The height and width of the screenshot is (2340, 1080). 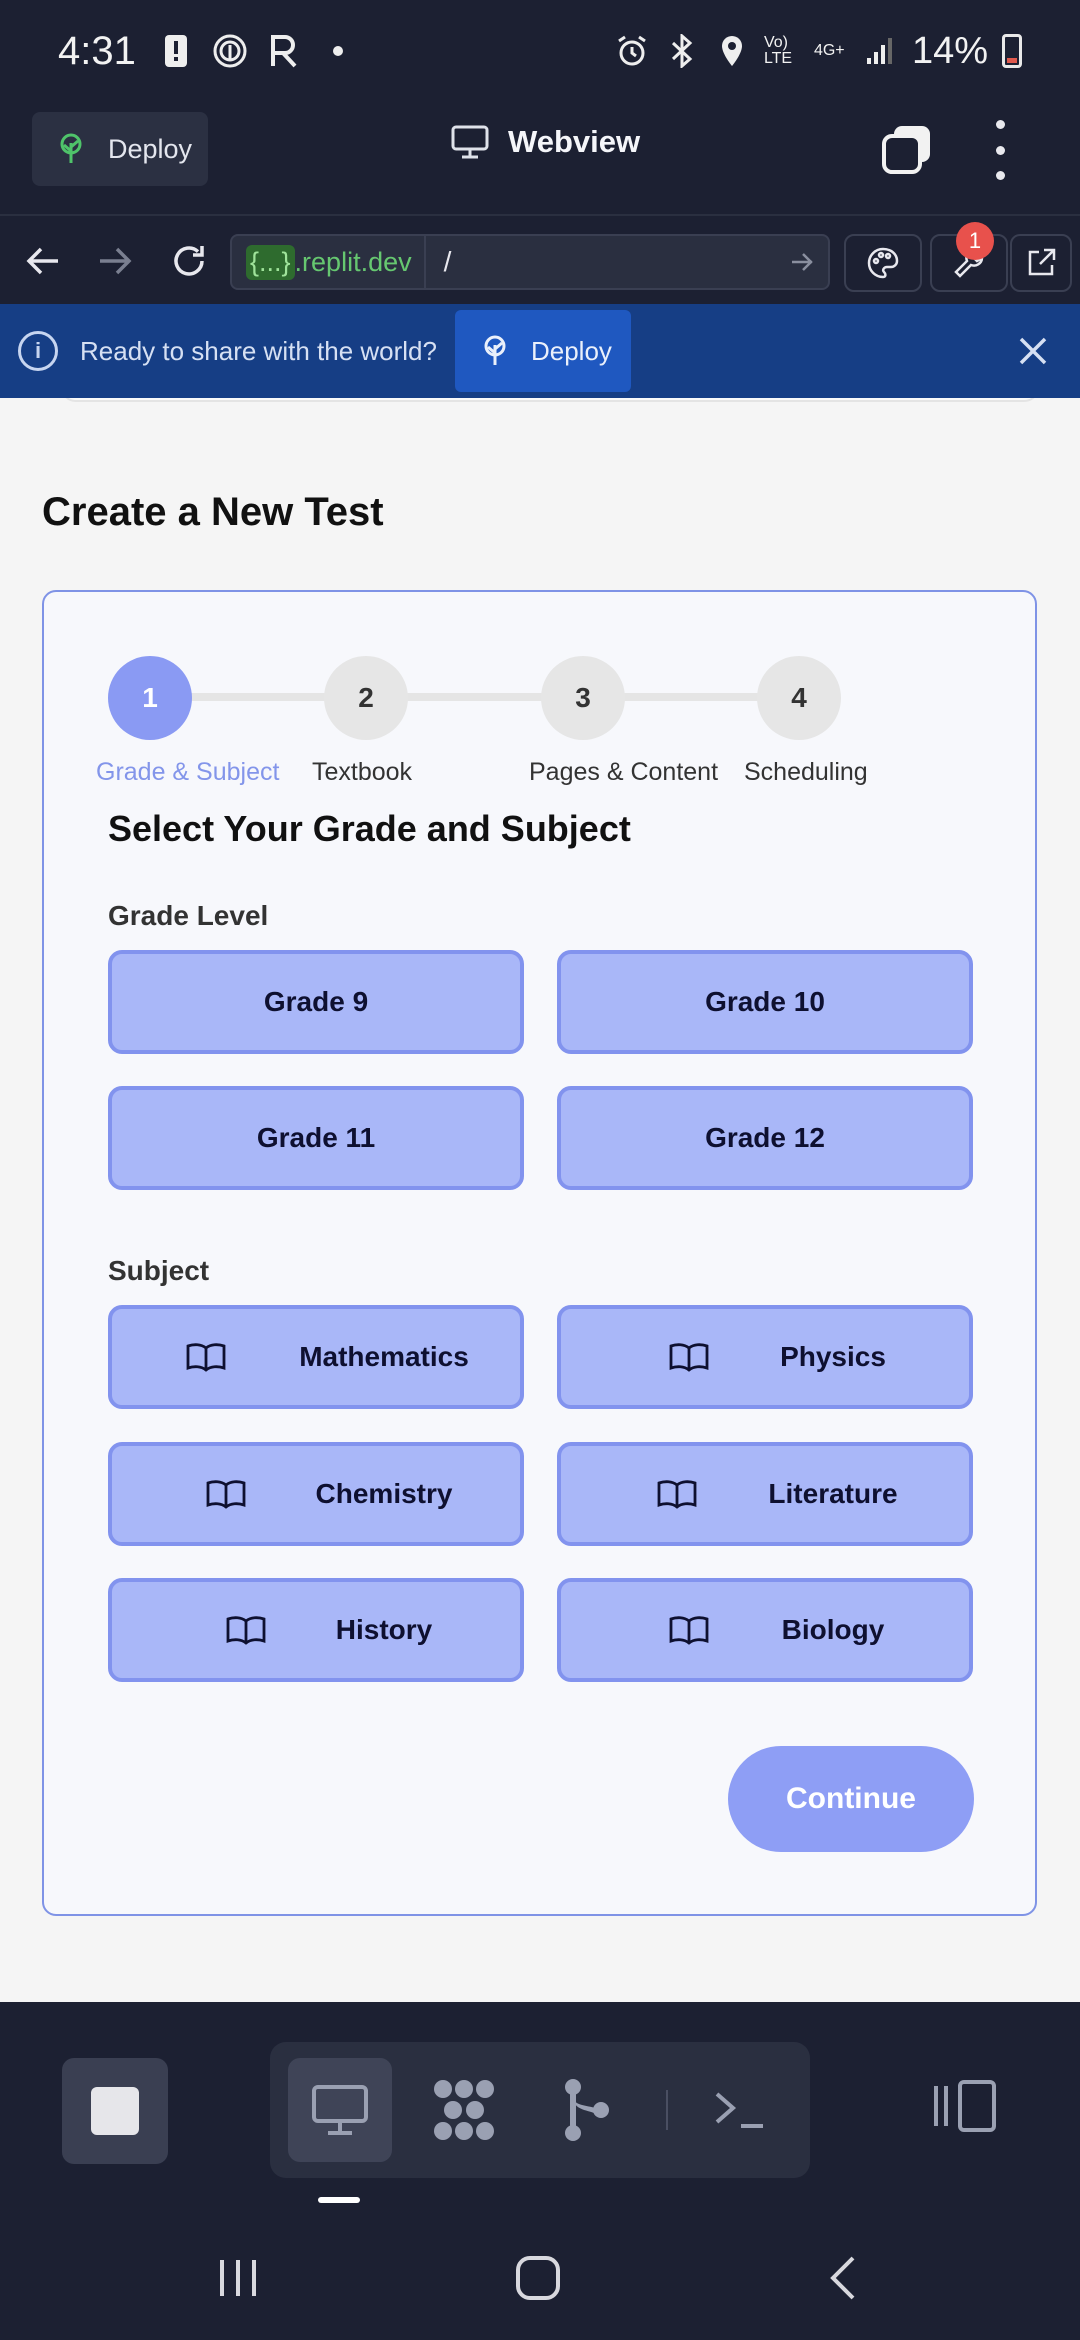 I want to click on dot-icon, so click(x=338, y=51).